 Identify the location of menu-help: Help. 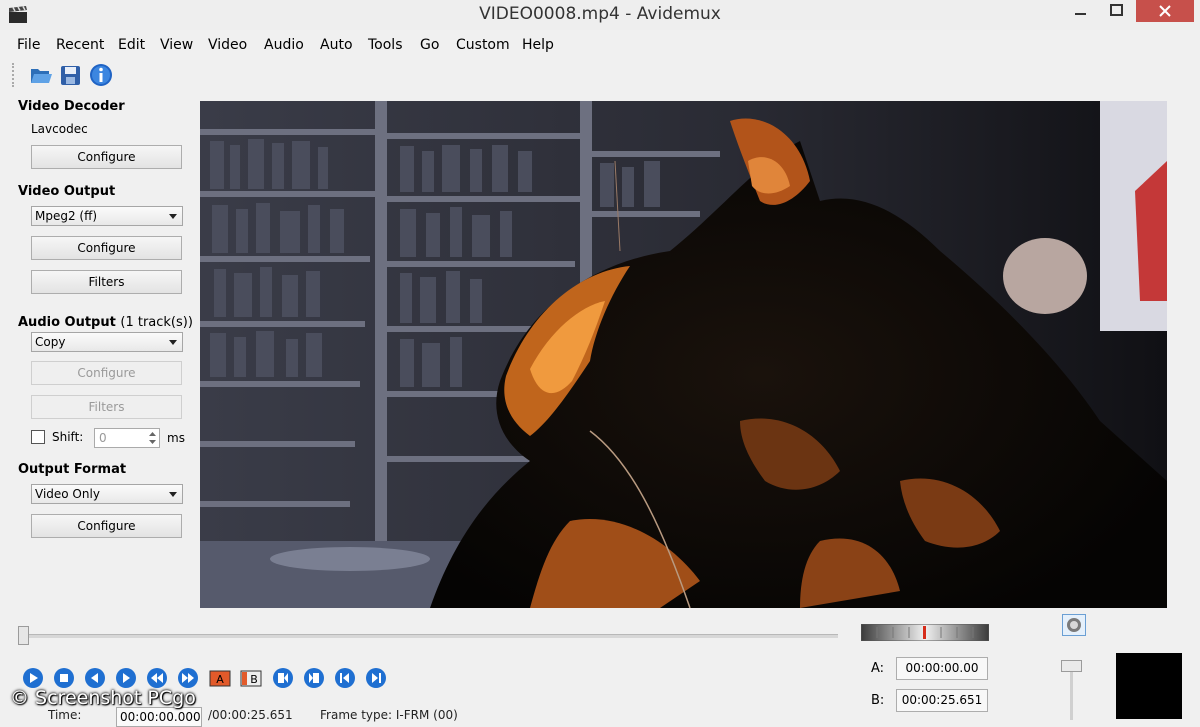
(538, 45).